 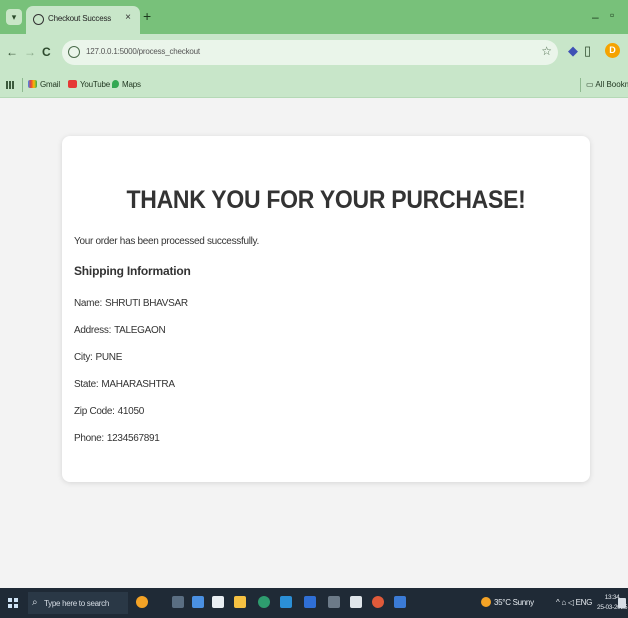 What do you see at coordinates (147, 16) in the screenshot?
I see `new-tab-button: +` at bounding box center [147, 16].